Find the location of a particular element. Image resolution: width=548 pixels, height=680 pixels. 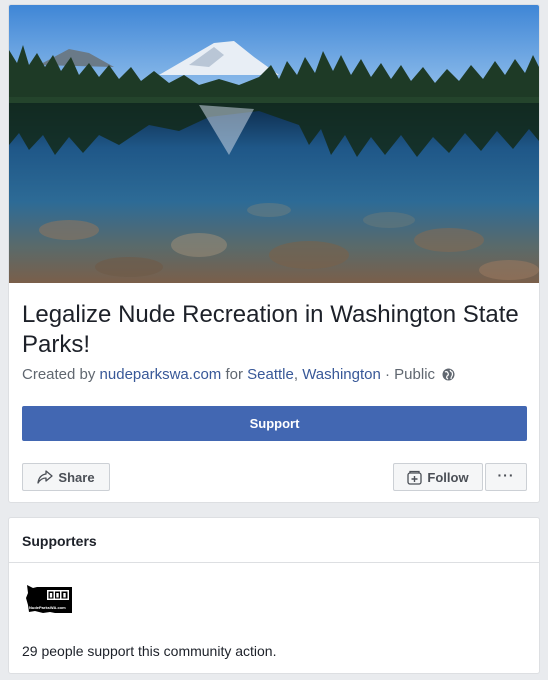

creator-link: nudeparkswa.com is located at coordinates (161, 374).